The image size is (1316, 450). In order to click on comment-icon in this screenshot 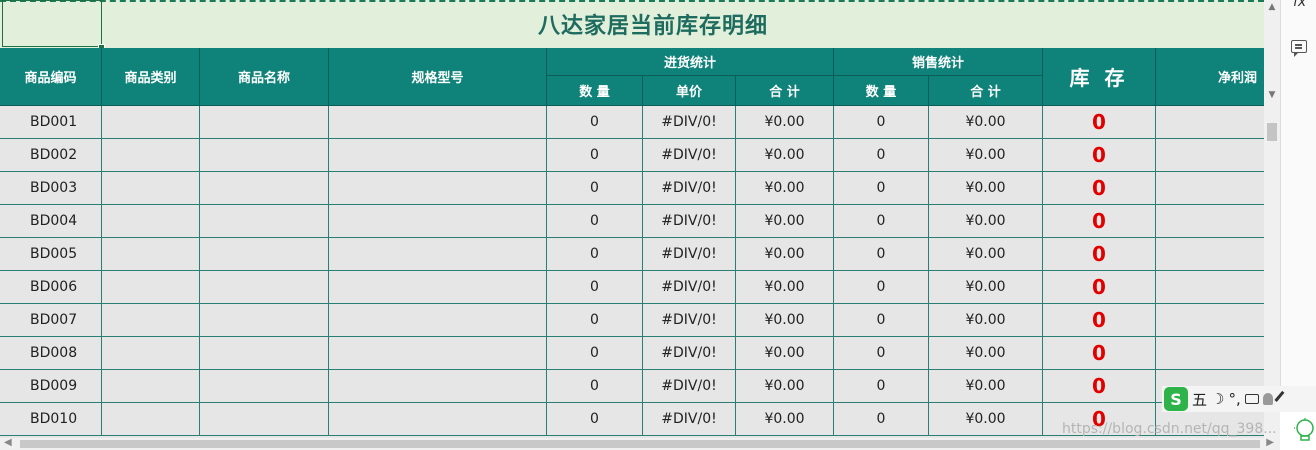, I will do `click(1299, 48)`.